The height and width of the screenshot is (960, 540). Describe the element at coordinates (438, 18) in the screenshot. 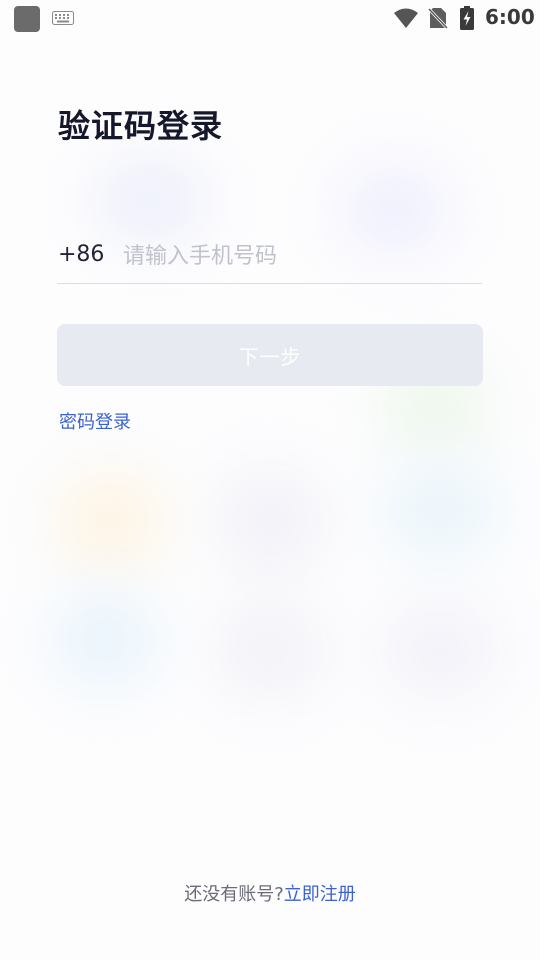

I see `no-sim-icon` at that location.